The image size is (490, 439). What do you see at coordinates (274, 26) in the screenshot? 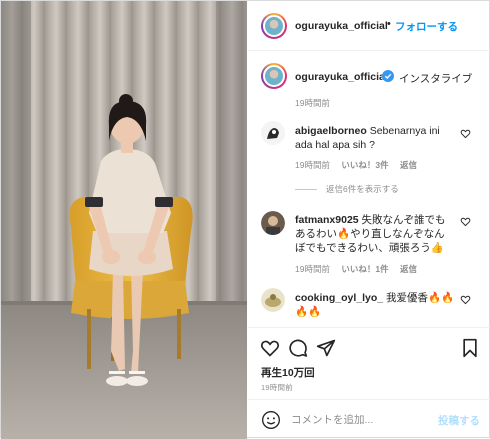
I see `avatar` at bounding box center [274, 26].